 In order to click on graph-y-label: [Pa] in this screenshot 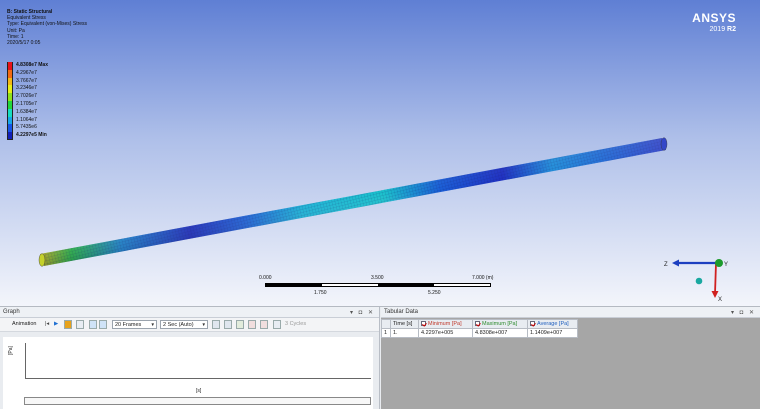, I will do `click(11, 350)`.